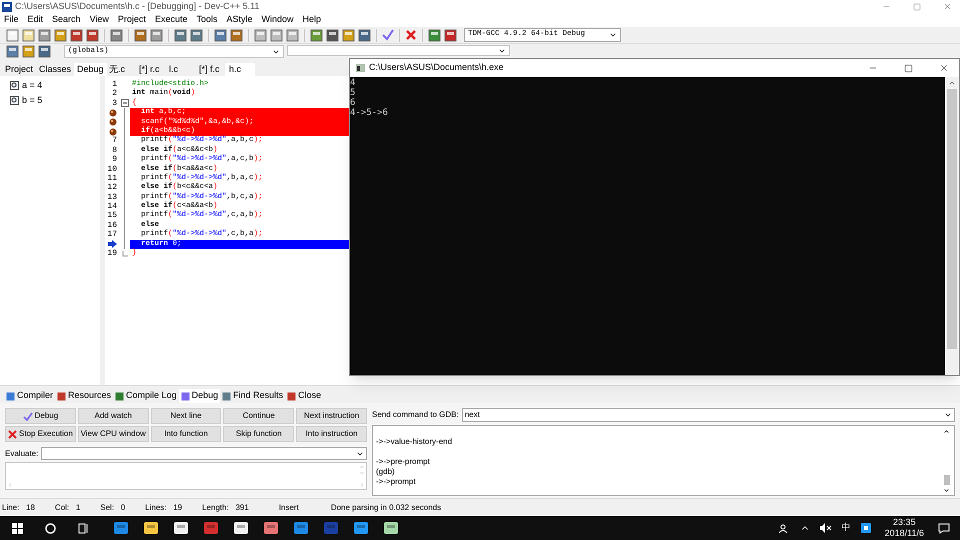 This screenshot has height=540, width=960. I want to click on debug-button: View CPU window, so click(113, 434).